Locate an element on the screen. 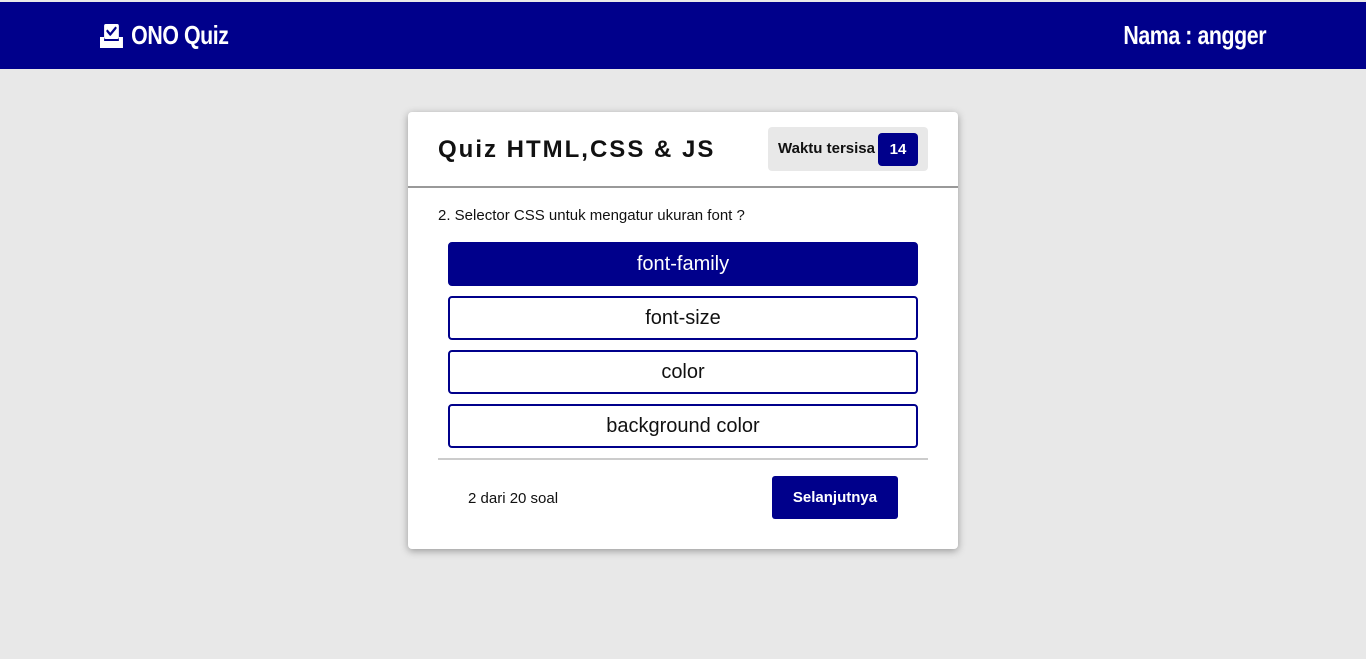  answer-option: background color is located at coordinates (683, 426).